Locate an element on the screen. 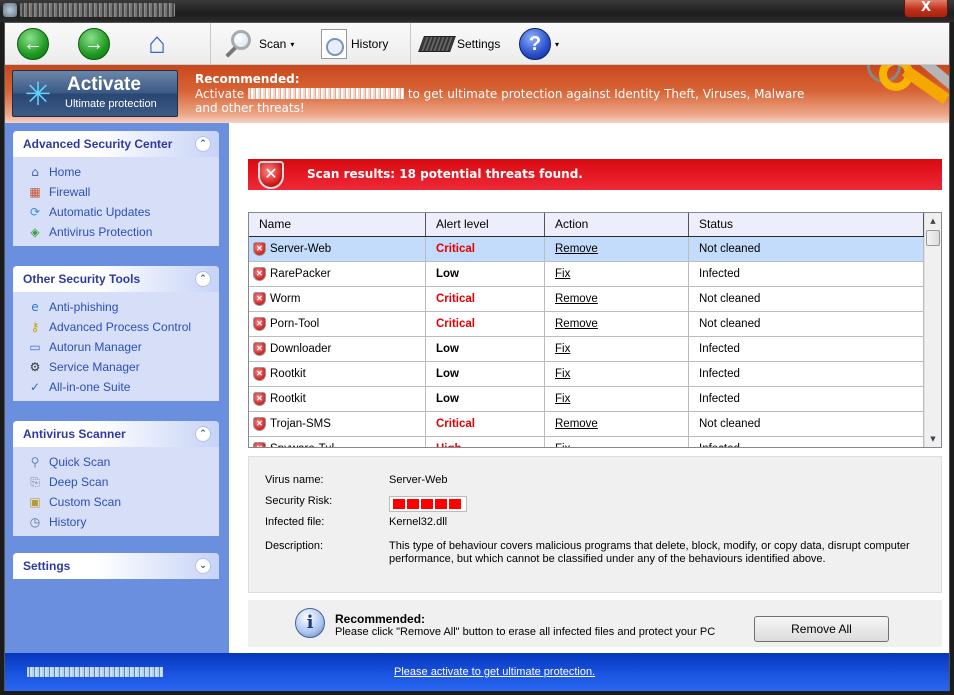  sidebar-item-firewall: ▦ Firewall is located at coordinates (123, 192).